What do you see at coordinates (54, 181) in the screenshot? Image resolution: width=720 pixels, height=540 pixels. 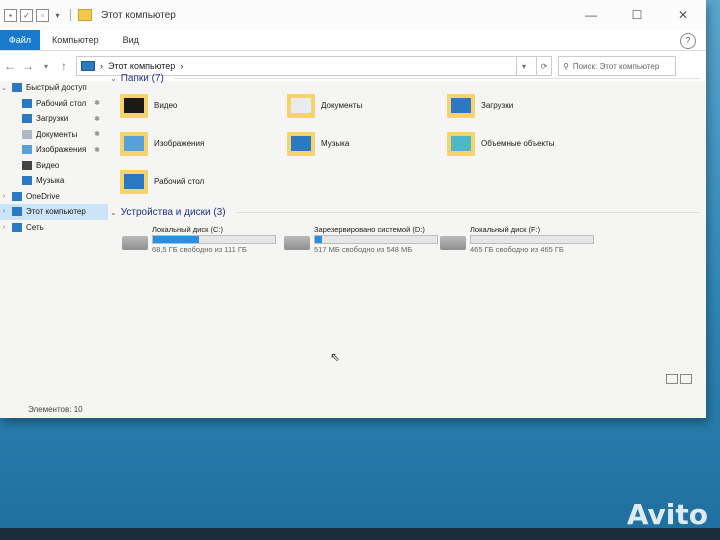 I see `sidebar-item: Музыка` at bounding box center [54, 181].